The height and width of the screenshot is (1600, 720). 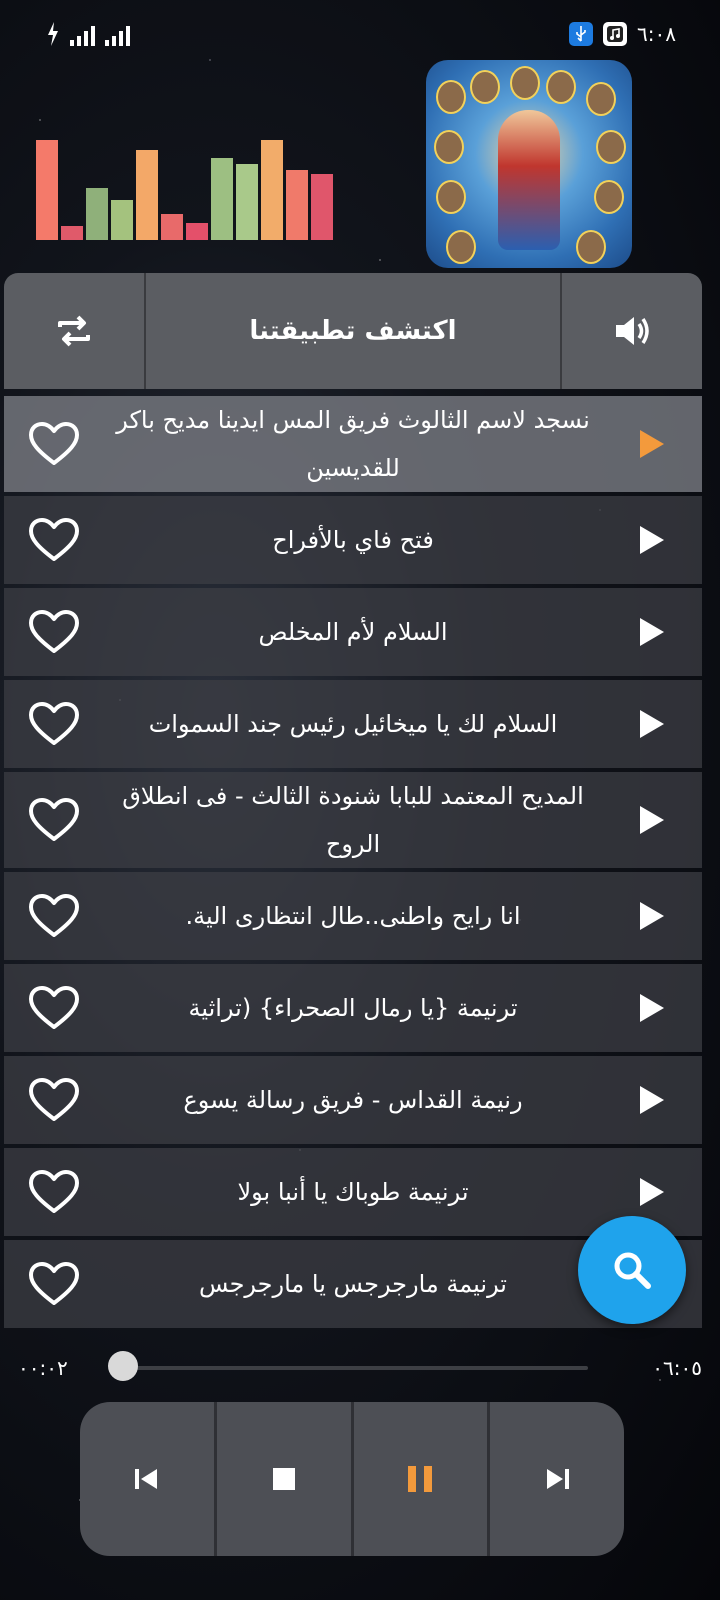 What do you see at coordinates (43, 1368) in the screenshot?
I see `elapsed-time: ٠٠:٠٢` at bounding box center [43, 1368].